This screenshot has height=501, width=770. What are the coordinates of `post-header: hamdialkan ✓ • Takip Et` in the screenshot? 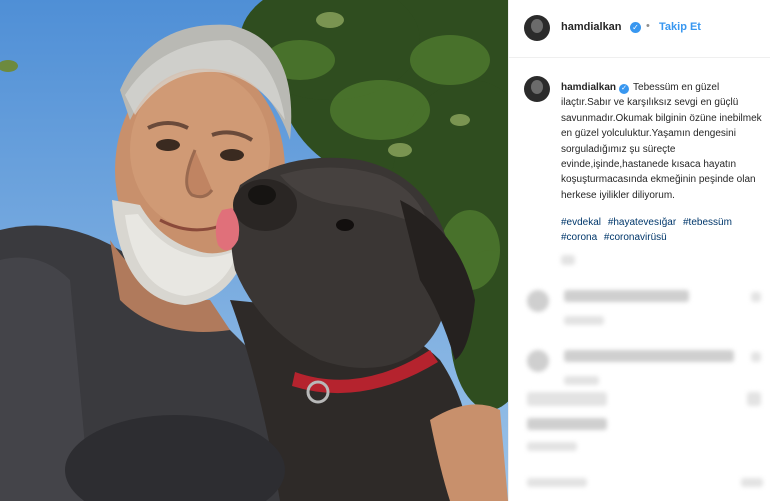 It's located at (639, 29).